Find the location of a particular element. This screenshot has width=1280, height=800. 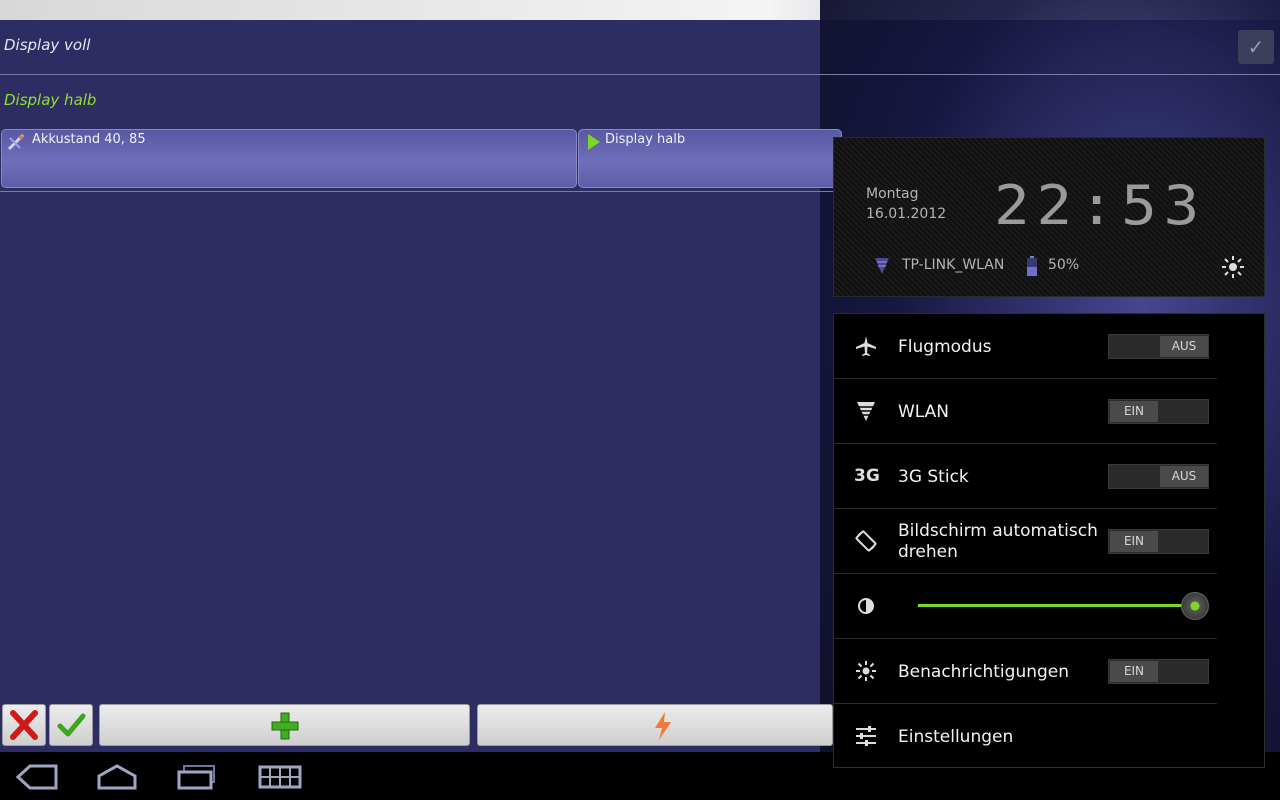

plus-icon is located at coordinates (285, 726).